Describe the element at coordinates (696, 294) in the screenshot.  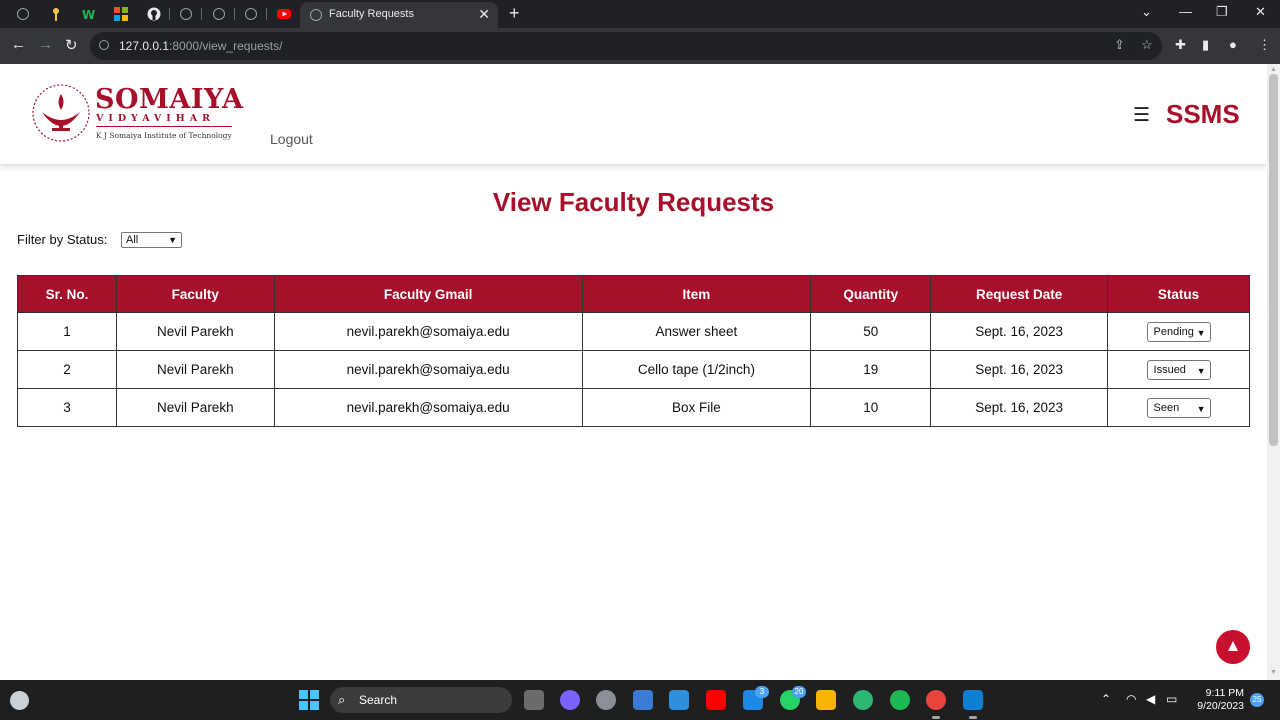
I see `column-header-item: Item` at that location.